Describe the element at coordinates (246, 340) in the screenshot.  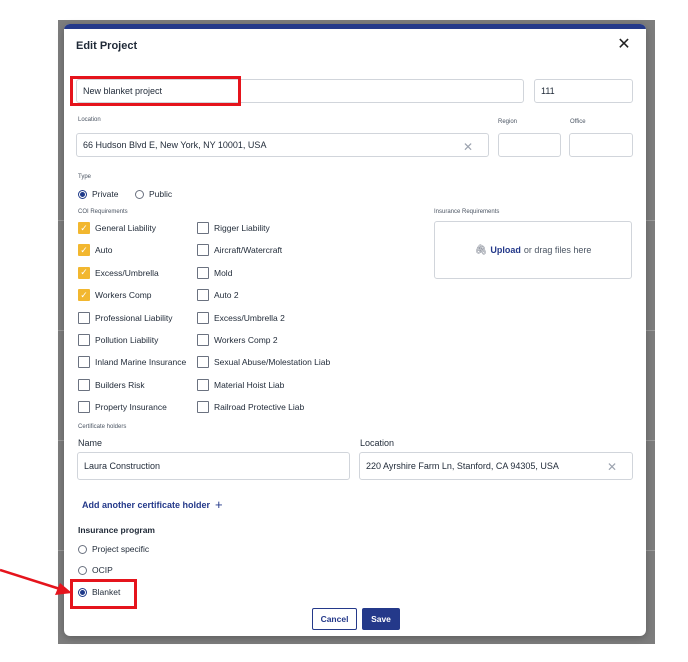
I see `checkbox-label: Workers Comp 2` at that location.